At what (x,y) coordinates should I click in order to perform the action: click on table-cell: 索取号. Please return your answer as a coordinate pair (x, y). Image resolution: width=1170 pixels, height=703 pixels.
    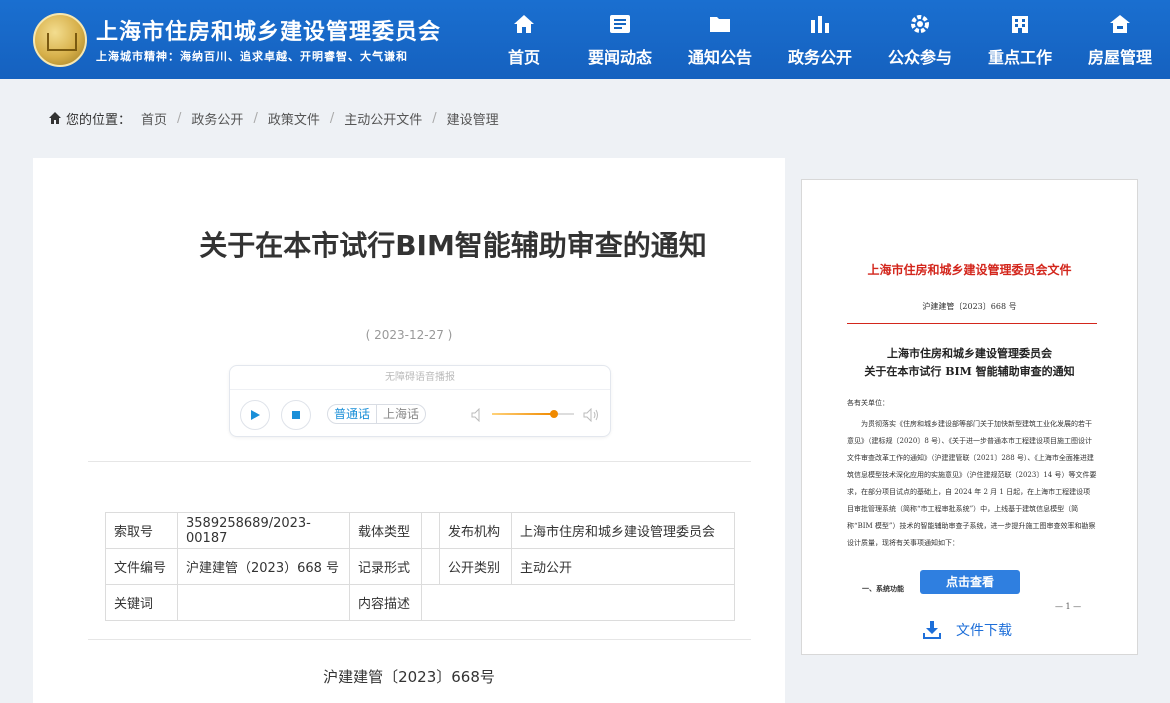
    Looking at the image, I should click on (141, 530).